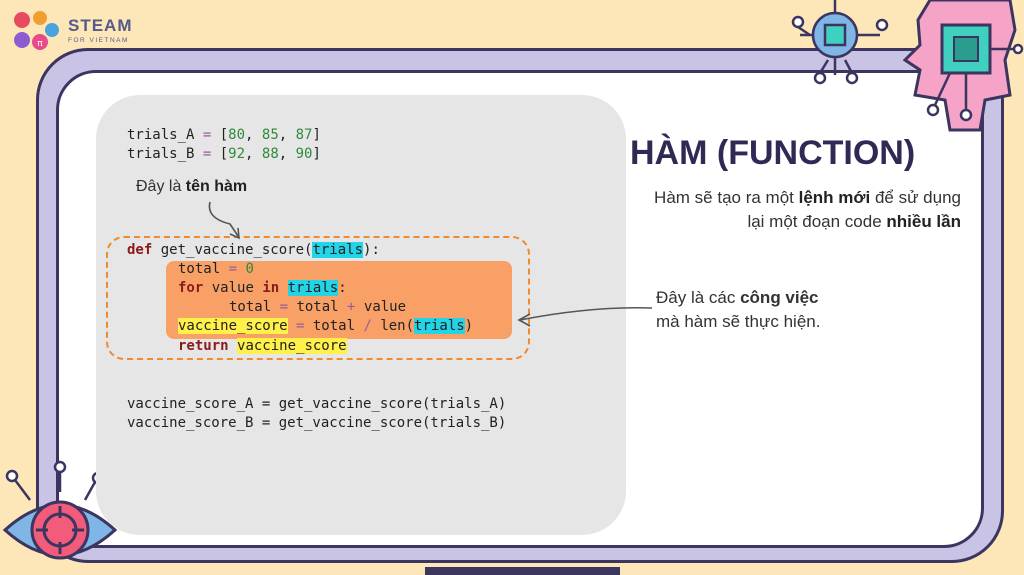 The image size is (1024, 575). I want to click on code-line-for: for value in trials:, so click(262, 288).